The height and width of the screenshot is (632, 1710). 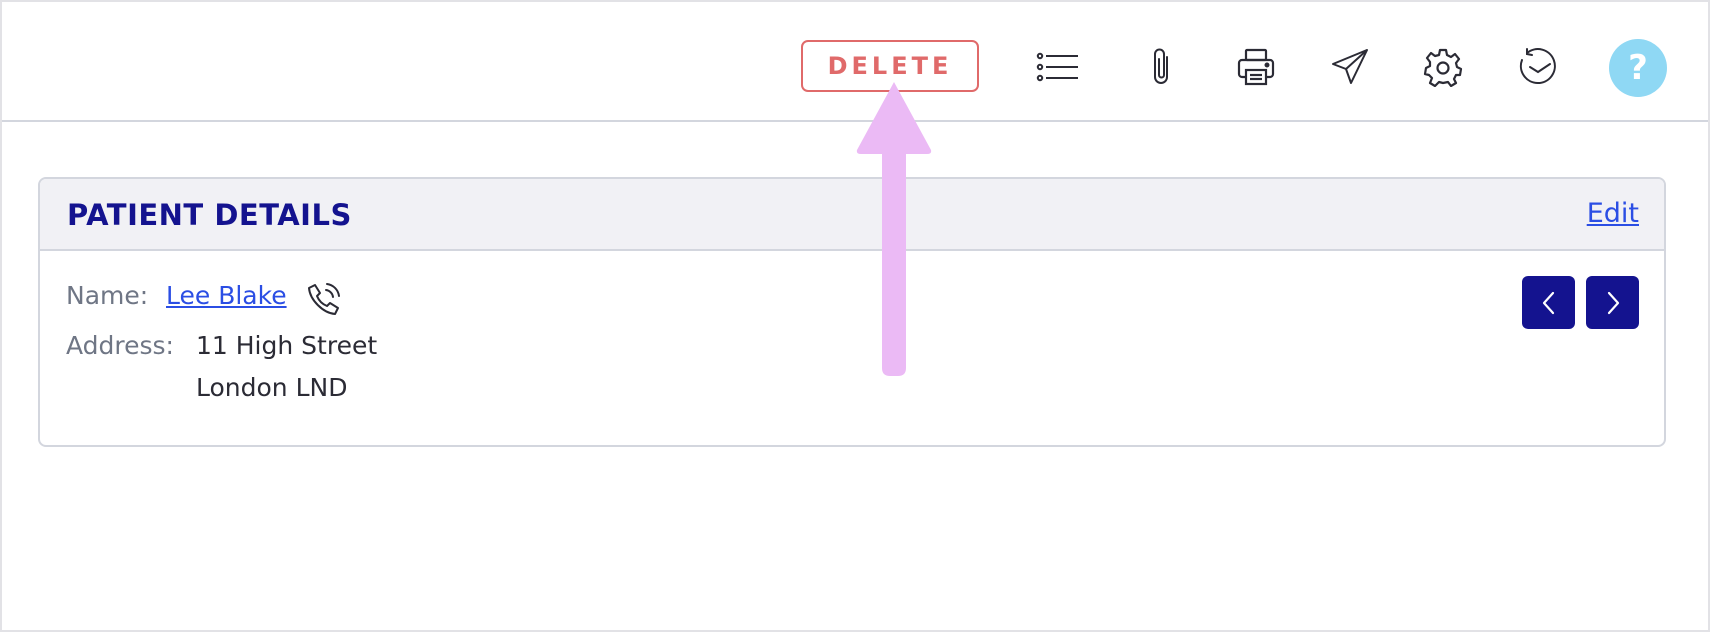 I want to click on patient-name-link: Lee Blake, so click(x=226, y=295).